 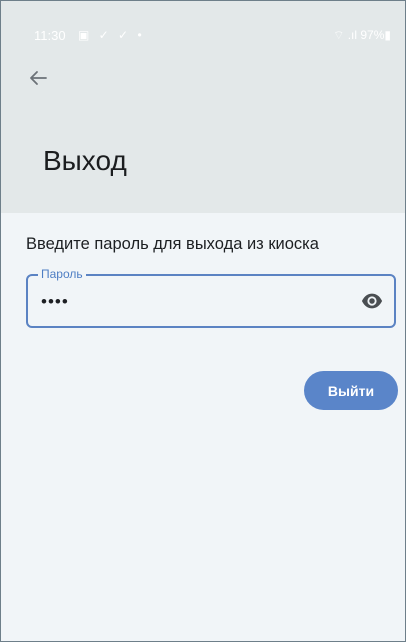 What do you see at coordinates (50, 35) in the screenshot?
I see `status-time: 11:30` at bounding box center [50, 35].